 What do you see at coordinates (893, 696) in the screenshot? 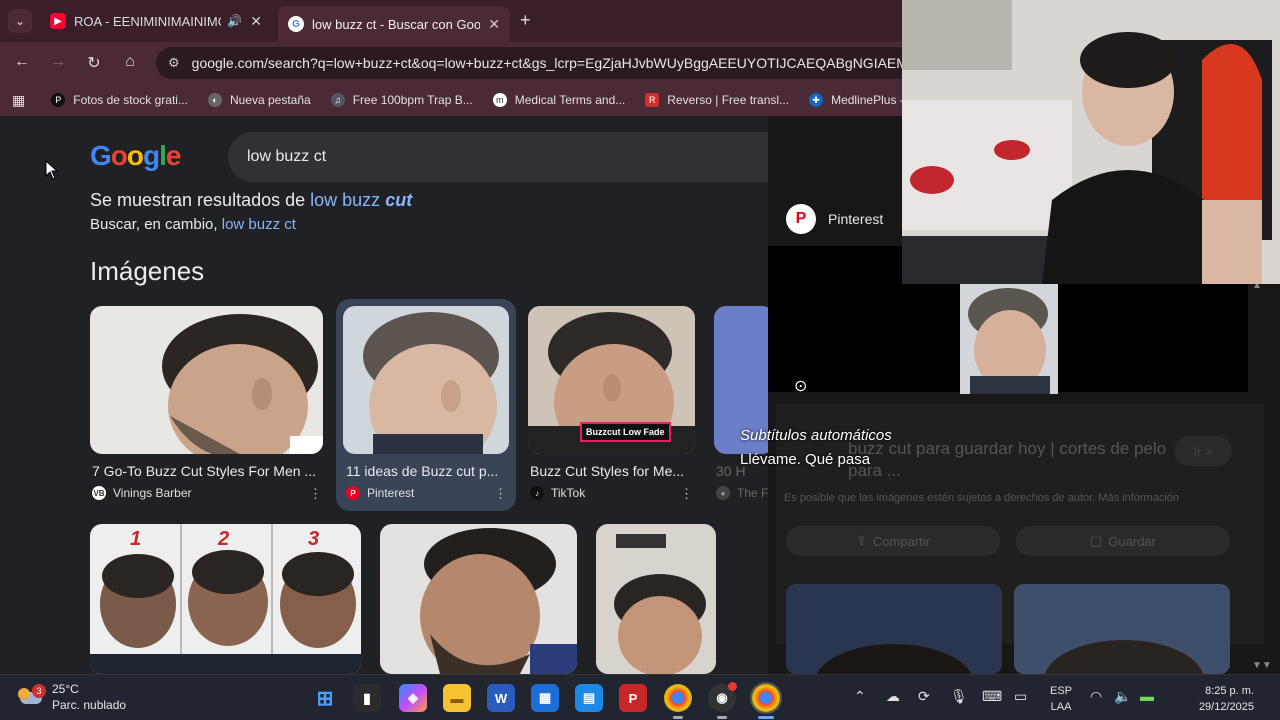
I see `onedrive-off-icon: ☁` at bounding box center [893, 696].